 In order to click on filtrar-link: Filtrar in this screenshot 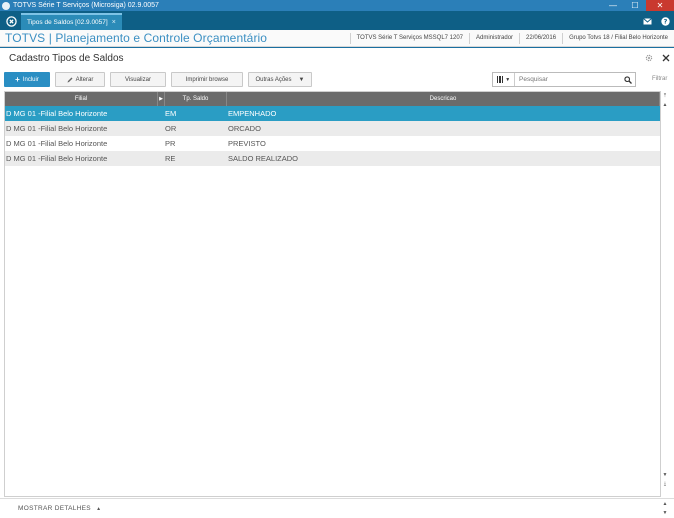, I will do `click(659, 79)`.